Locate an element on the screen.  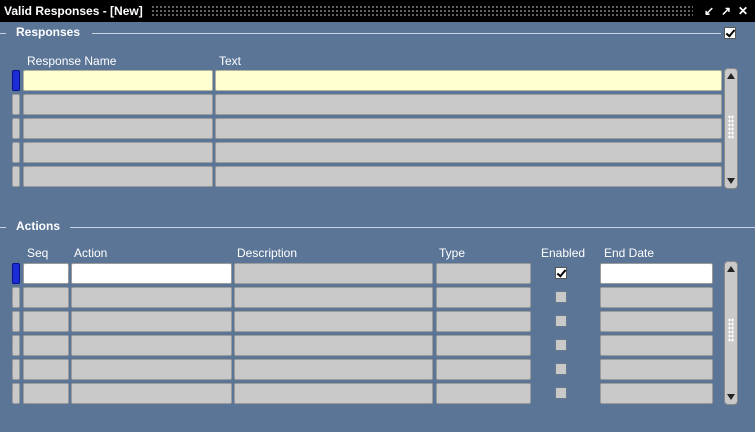
actions-section-header: Actions is located at coordinates (377, 227).